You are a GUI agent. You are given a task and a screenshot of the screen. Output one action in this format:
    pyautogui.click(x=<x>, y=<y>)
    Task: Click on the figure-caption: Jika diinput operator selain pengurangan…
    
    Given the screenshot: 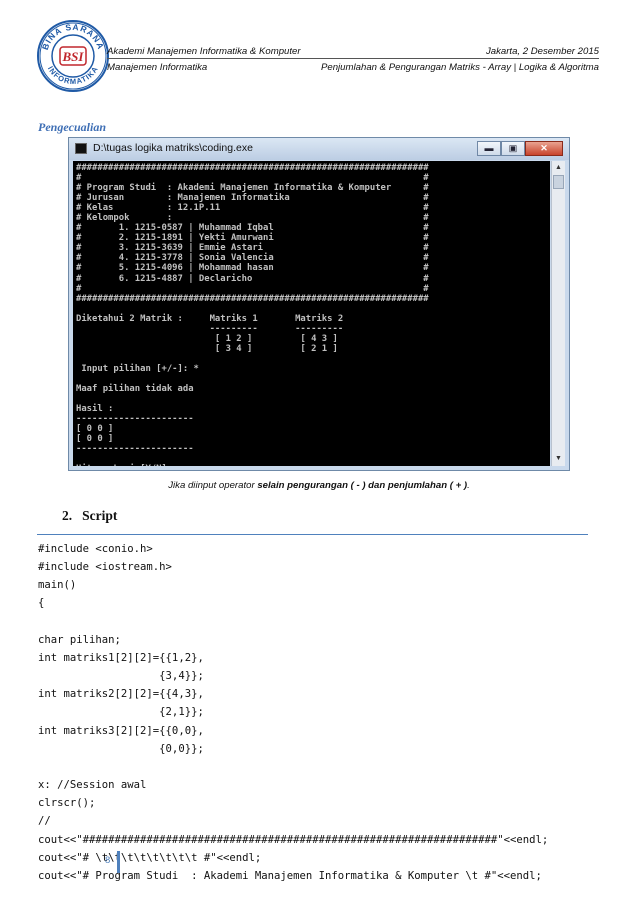 What is the action you would take?
    pyautogui.click(x=319, y=485)
    